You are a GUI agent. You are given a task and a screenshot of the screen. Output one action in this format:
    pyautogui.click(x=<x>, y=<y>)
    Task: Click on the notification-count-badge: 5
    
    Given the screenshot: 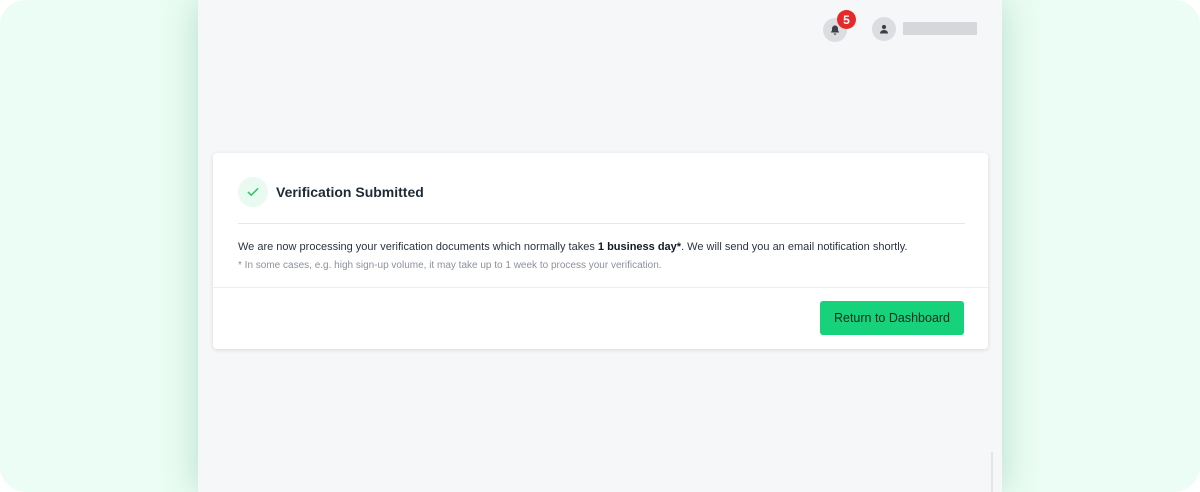 What is the action you would take?
    pyautogui.click(x=846, y=19)
    